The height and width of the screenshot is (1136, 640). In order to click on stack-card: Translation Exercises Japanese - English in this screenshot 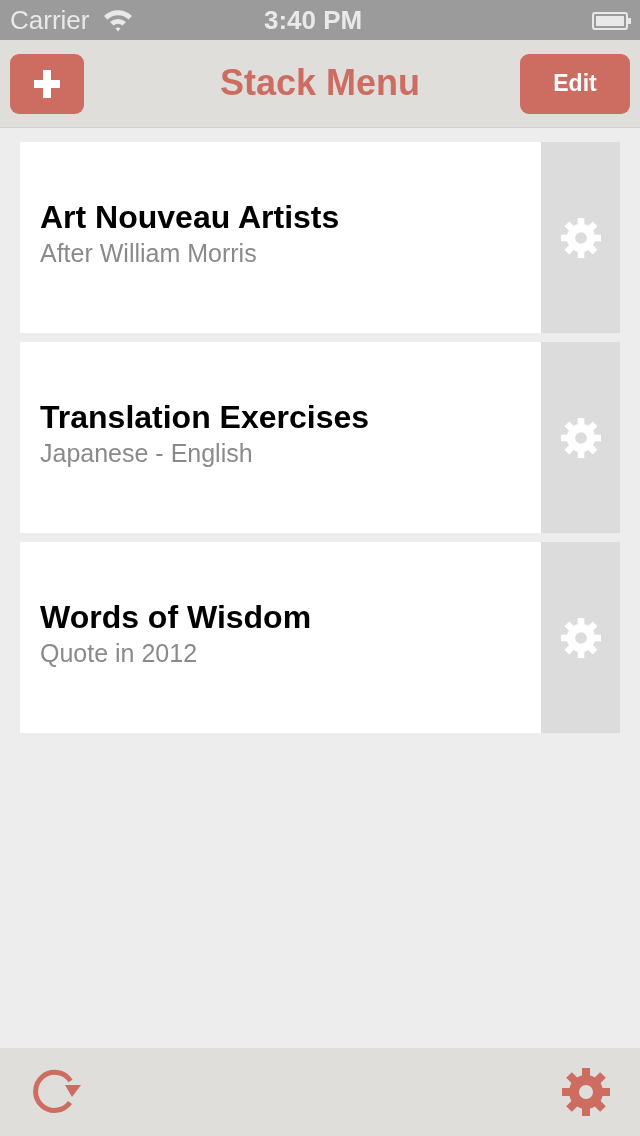, I will do `click(280, 437)`.